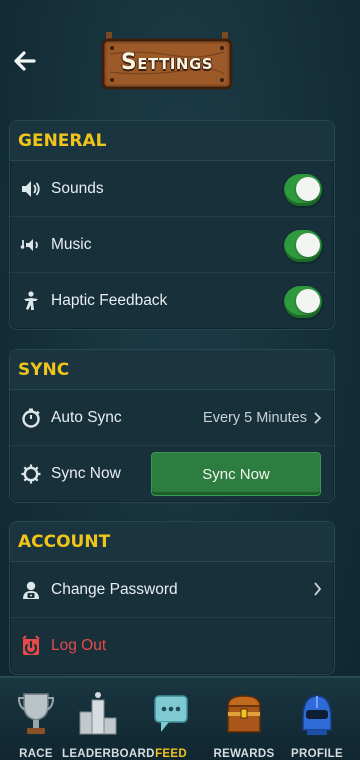  Describe the element at coordinates (172, 141) in the screenshot. I see `general-section-title: GENERAL` at that location.